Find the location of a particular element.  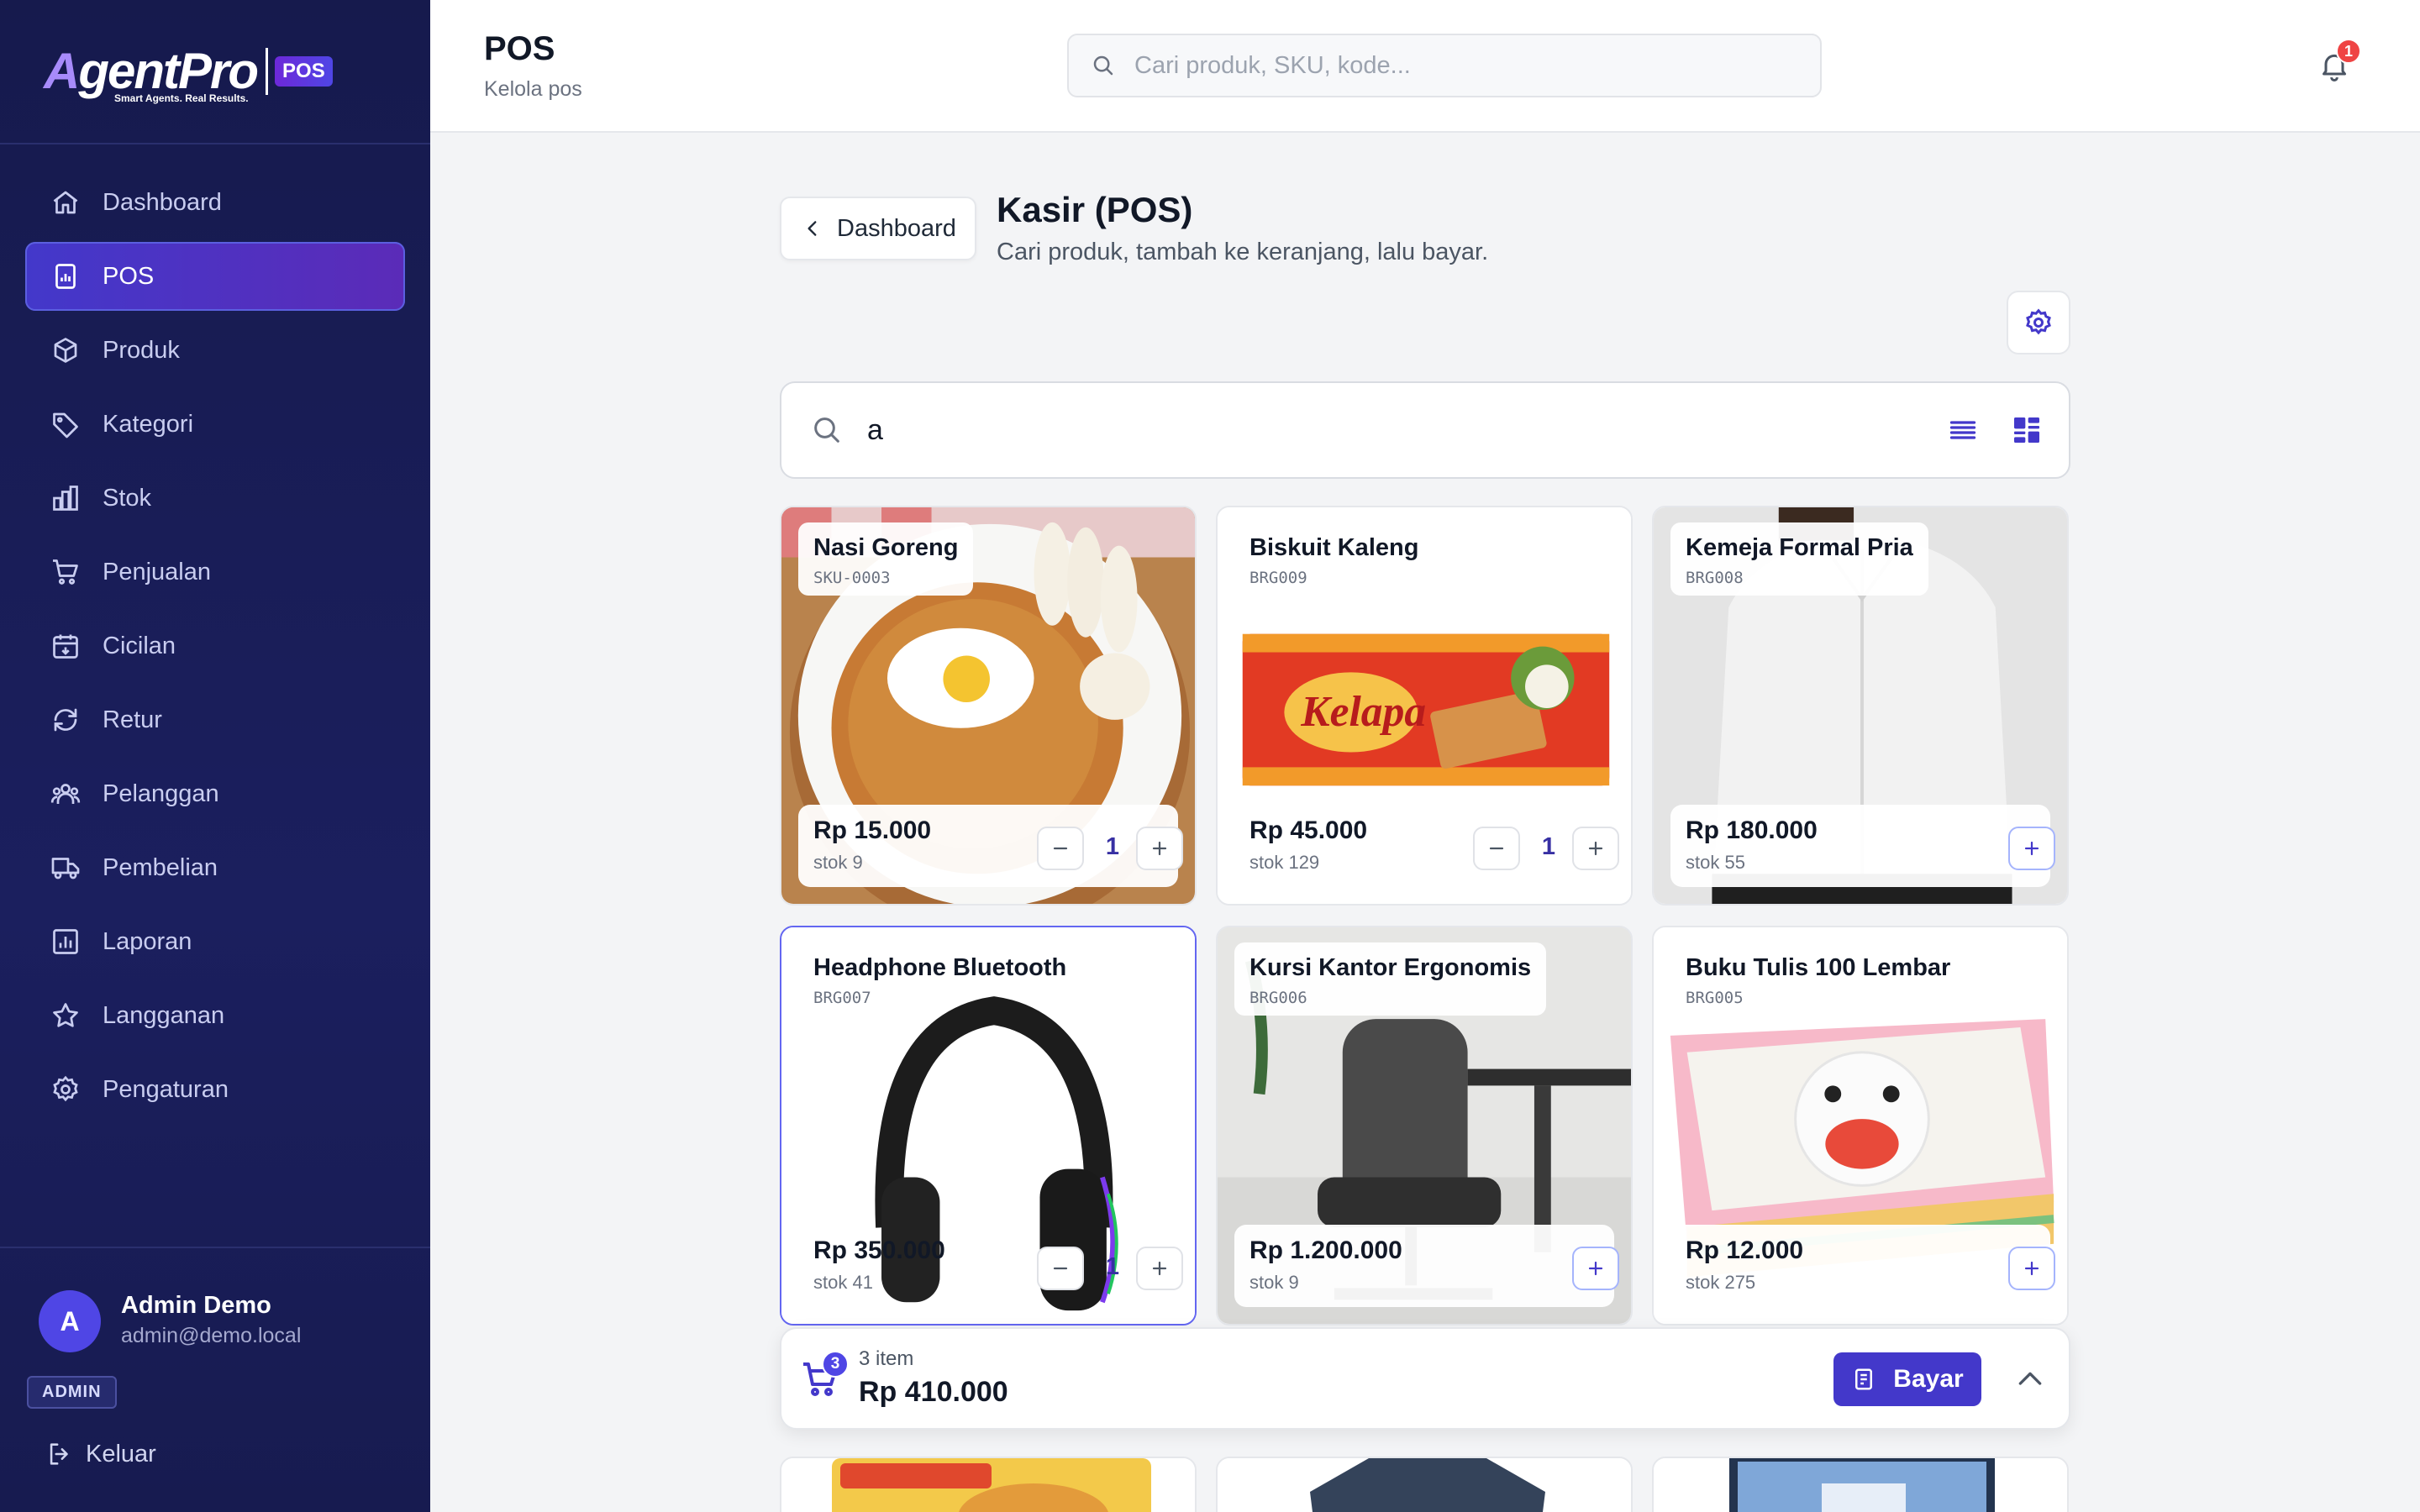

grid-view-icon is located at coordinates (2027, 432).